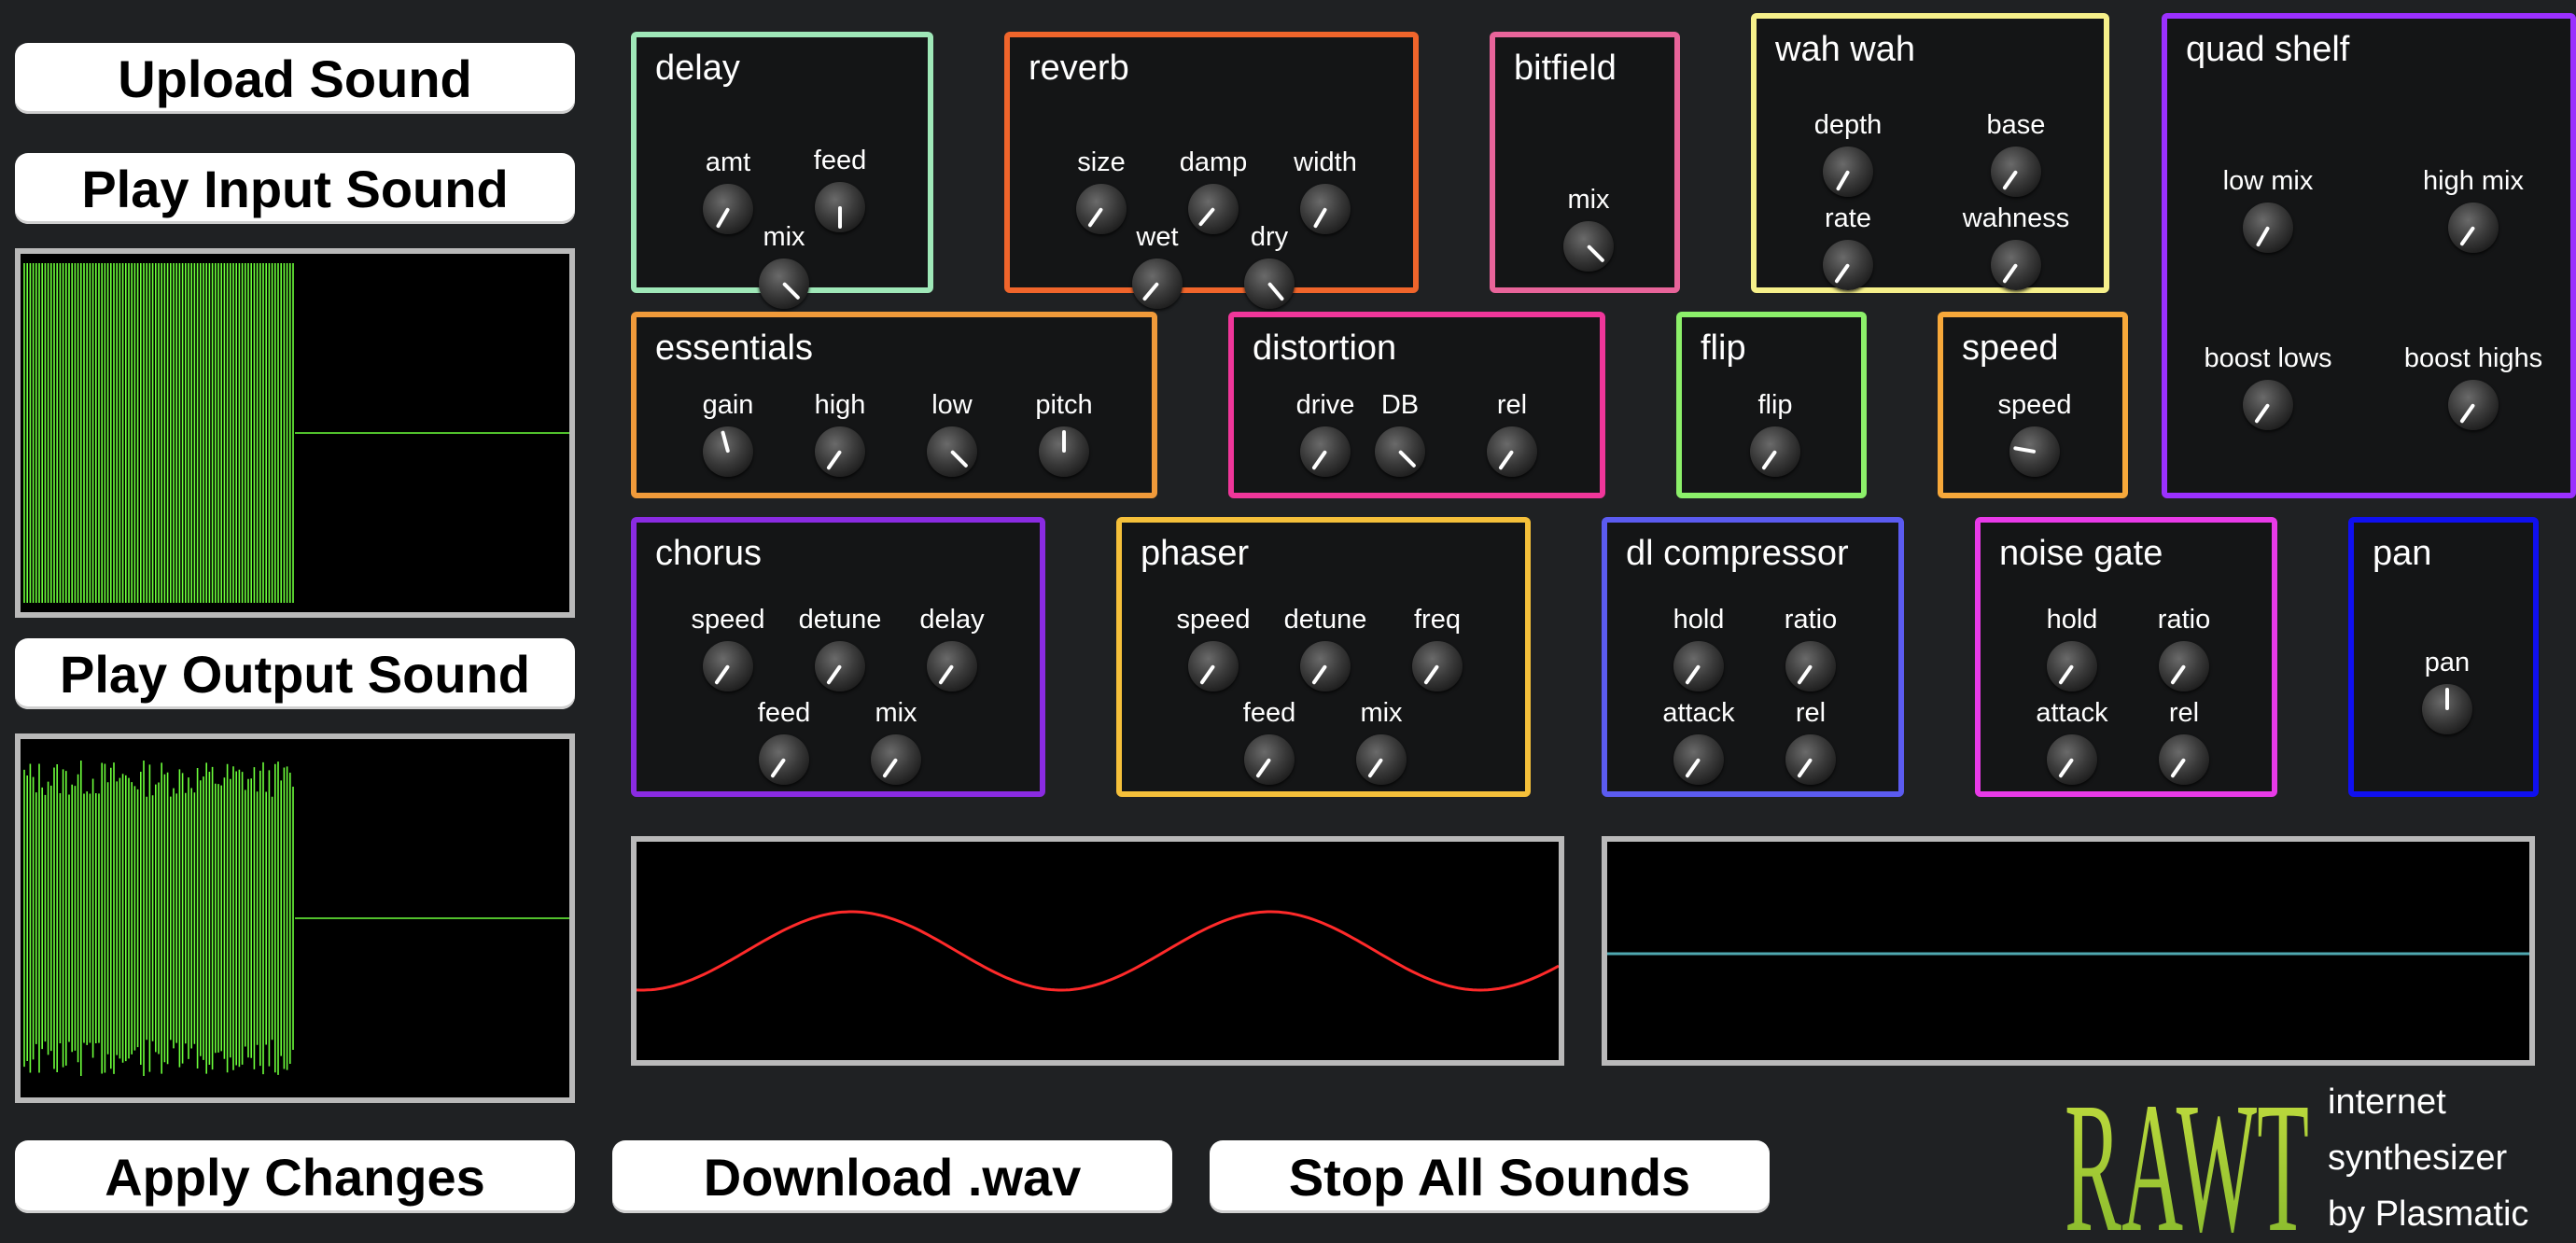  What do you see at coordinates (1064, 405) in the screenshot?
I see `knob-label: pitch` at bounding box center [1064, 405].